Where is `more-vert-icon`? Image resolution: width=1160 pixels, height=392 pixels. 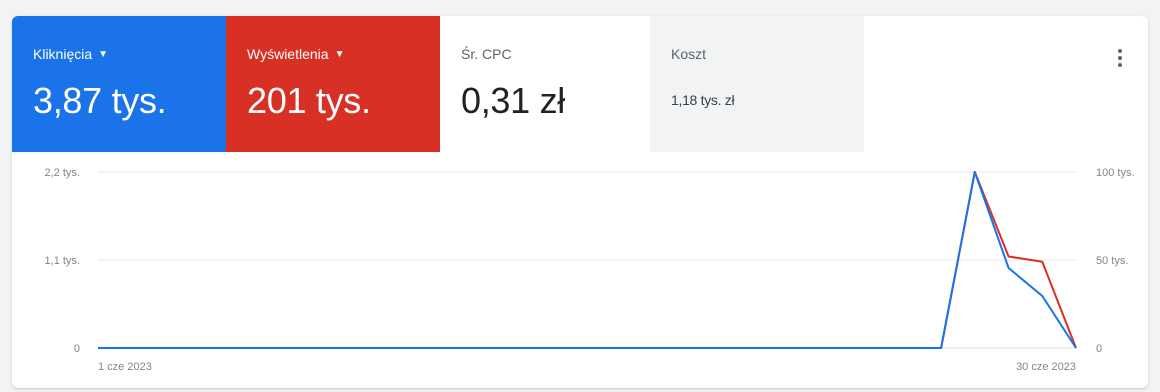 more-vert-icon is located at coordinates (1120, 58).